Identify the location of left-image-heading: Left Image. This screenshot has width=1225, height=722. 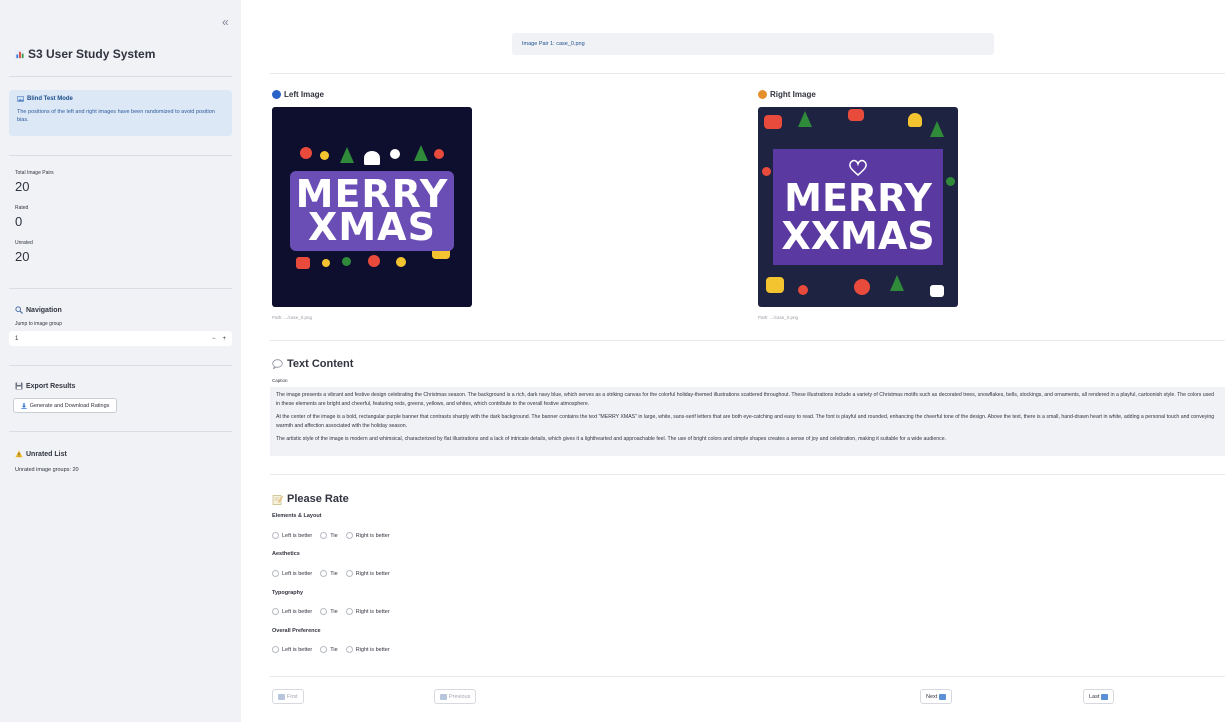
(298, 94).